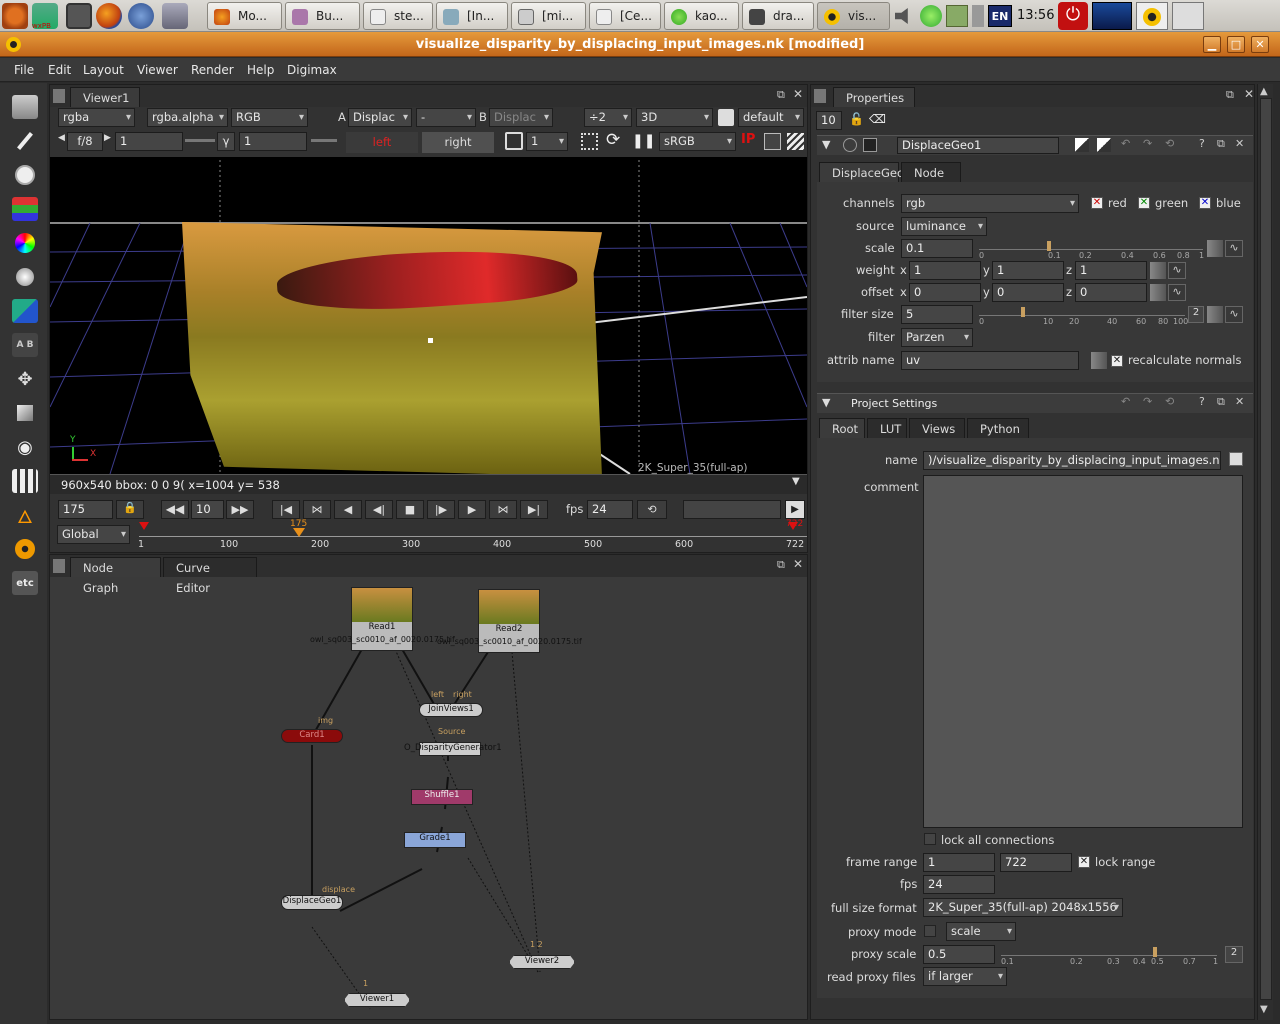 Image resolution: width=1280 pixels, height=1024 pixels. Describe the element at coordinates (324, 140) in the screenshot. I see `gamma-slider` at that location.